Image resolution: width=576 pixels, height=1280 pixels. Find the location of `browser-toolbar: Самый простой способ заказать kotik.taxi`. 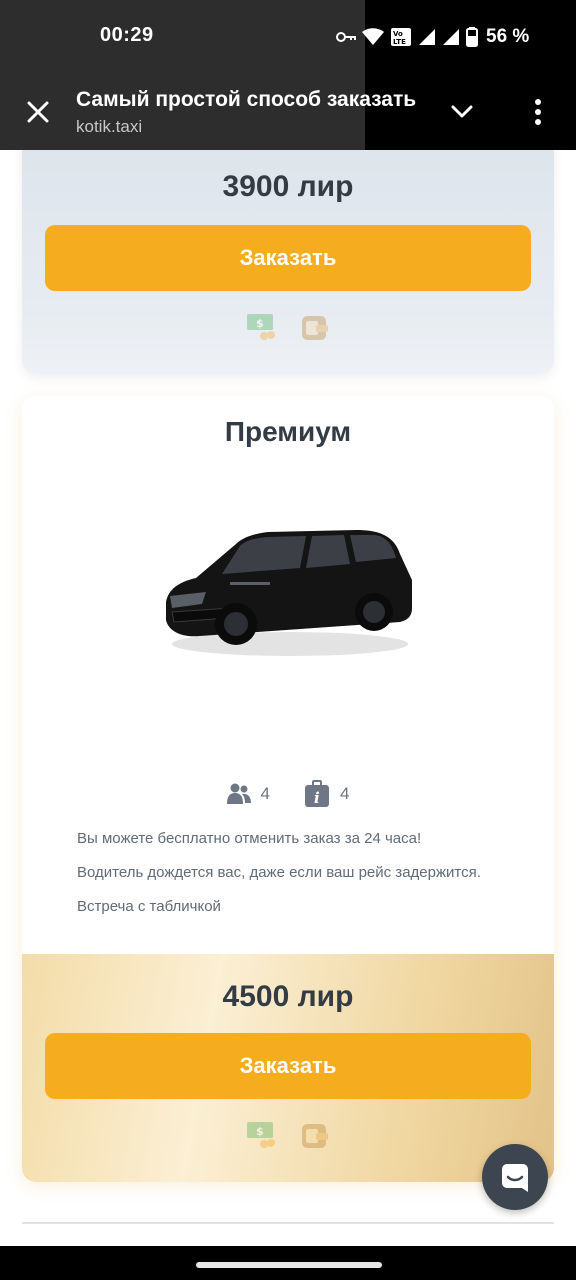

browser-toolbar: Самый простой способ заказать kotik.taxi is located at coordinates (288, 111).